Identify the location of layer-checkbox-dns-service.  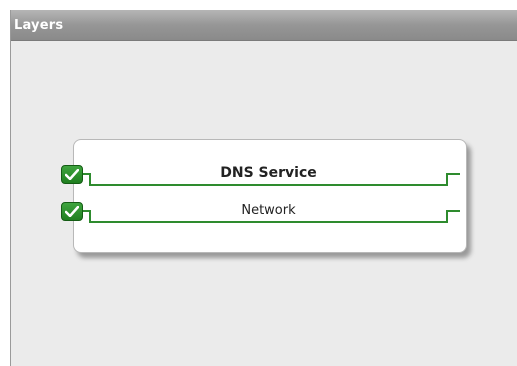
(72, 174).